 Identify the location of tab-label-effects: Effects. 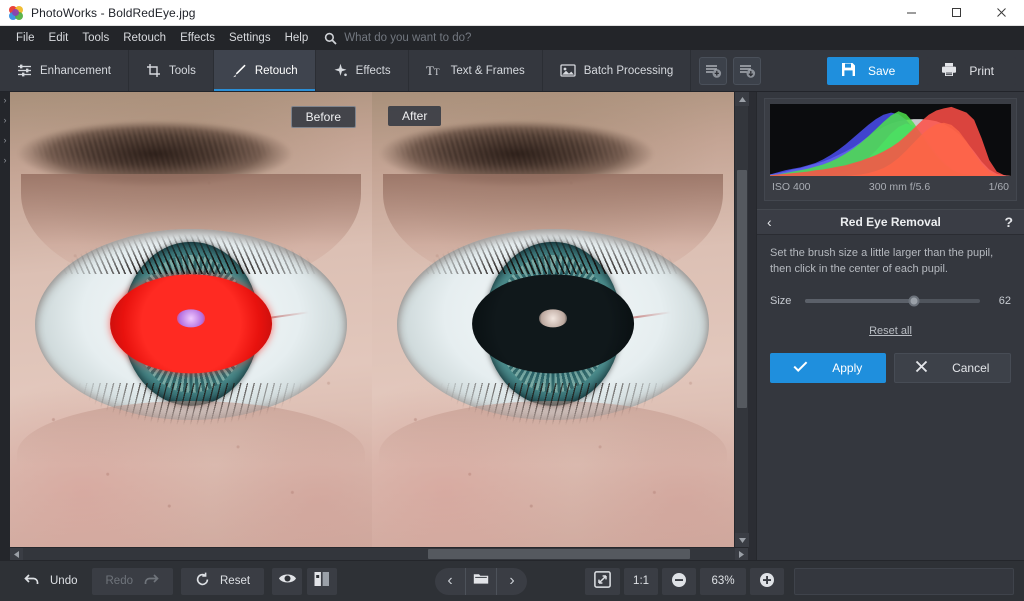
(373, 70).